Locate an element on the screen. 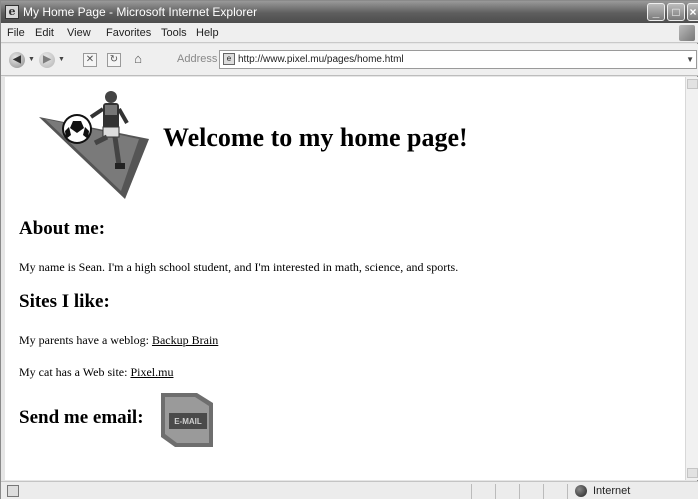  address-url: http://www.pixel.mu/pages/home.html is located at coordinates (321, 59).